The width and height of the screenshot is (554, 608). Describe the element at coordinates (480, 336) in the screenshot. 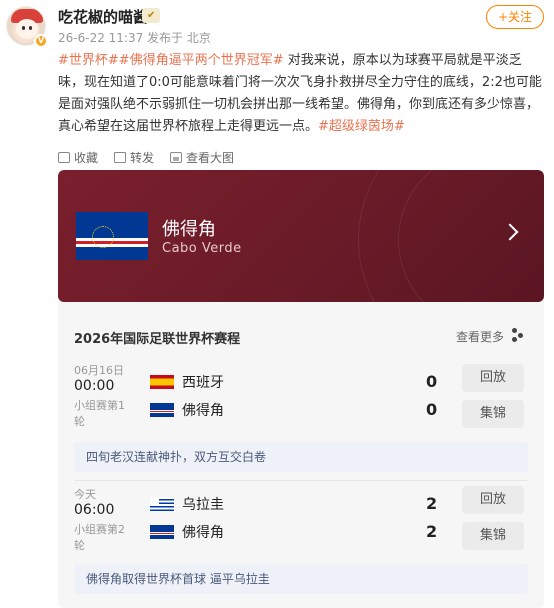

I see `view-more-link: 查看更多` at that location.